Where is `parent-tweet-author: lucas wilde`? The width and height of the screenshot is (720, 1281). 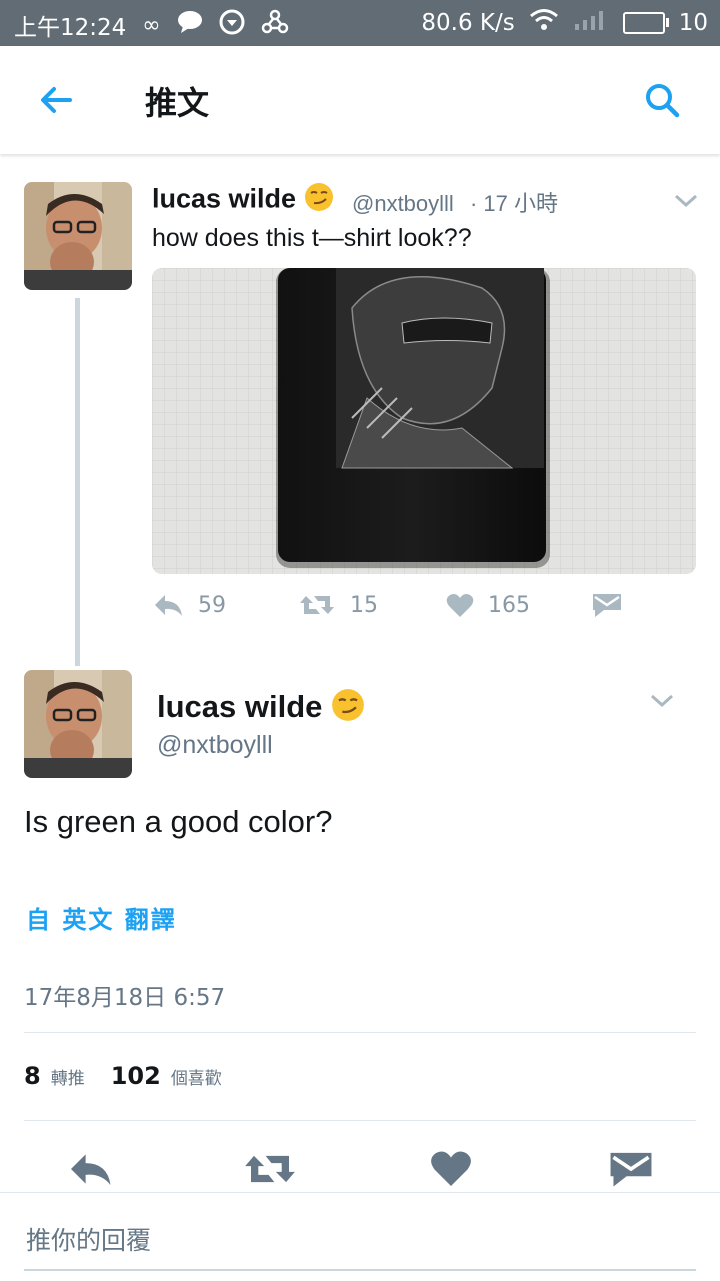
parent-tweet-author: lucas wilde is located at coordinates (243, 200).